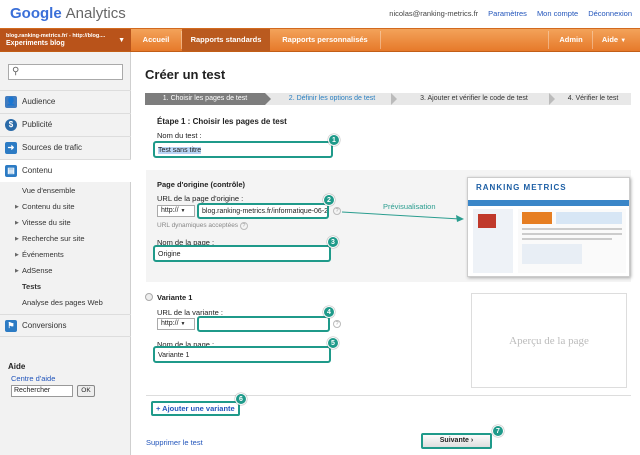 Image resolution: width=640 pixels, height=455 pixels. What do you see at coordinates (263, 324) in the screenshot?
I see `variant-url-field` at bounding box center [263, 324].